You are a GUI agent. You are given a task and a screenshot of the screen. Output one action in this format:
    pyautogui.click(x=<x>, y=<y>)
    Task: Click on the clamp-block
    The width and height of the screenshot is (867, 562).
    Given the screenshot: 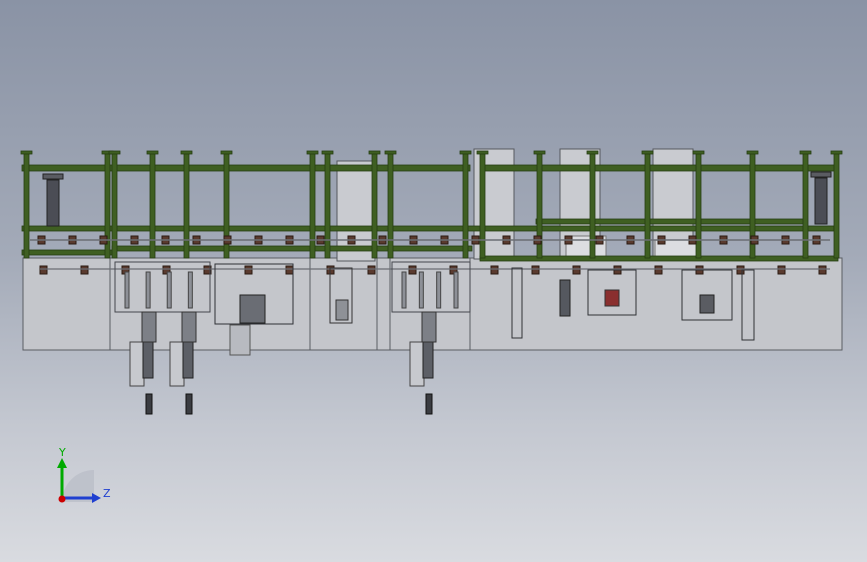 What is the action you would take?
    pyautogui.click(x=252, y=309)
    